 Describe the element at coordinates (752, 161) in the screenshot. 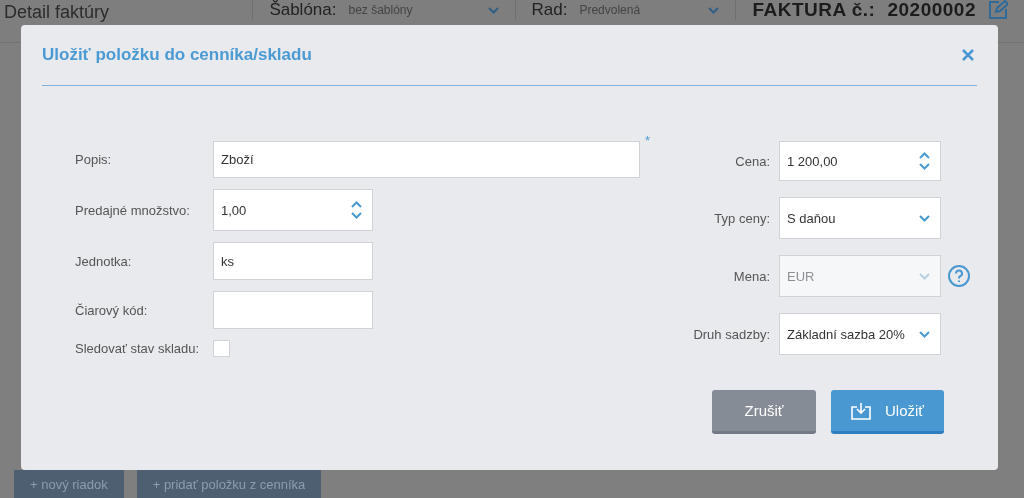

I see `field-label: Cena:` at that location.